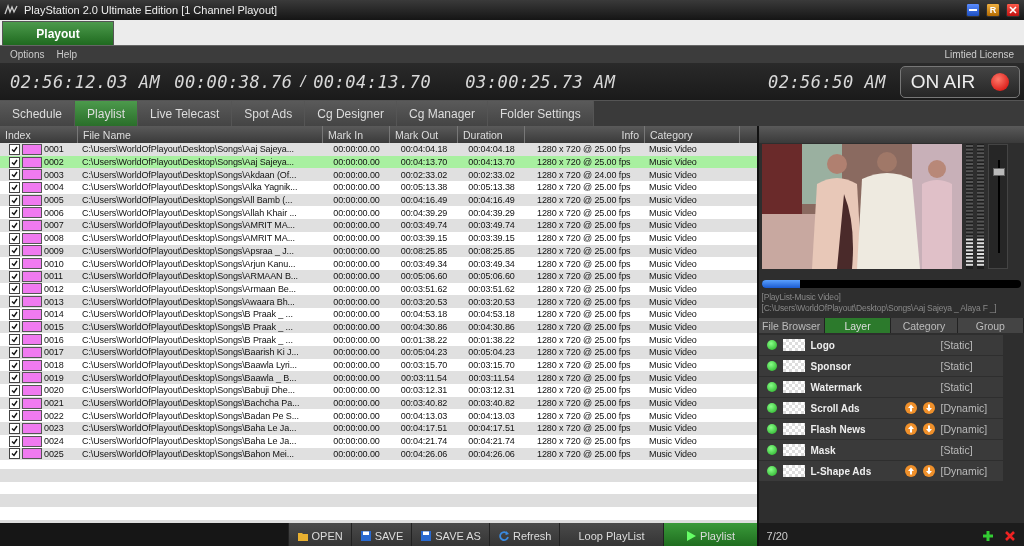 The height and width of the screenshot is (546, 1024). What do you see at coordinates (378, 339) in the screenshot?
I see `playlist-row: 0016 C:\Users\WorldOfPlayout\Desktop\Songs\B Praak _ ... 00:00:00.00 00:01:38.22 00:01:38.22 1280 x 720 @ 25.00 fps Music Video` at bounding box center [378, 339].